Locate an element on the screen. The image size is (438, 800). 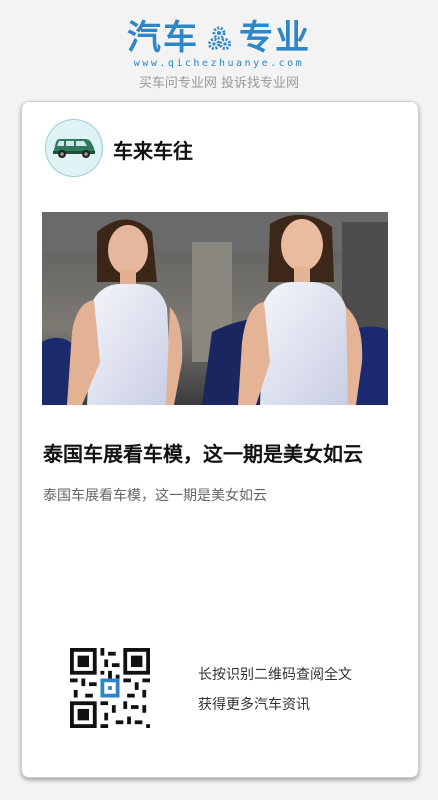
article-title: 泰国车展看车模，这一期是美女如云 is located at coordinates (223, 452).